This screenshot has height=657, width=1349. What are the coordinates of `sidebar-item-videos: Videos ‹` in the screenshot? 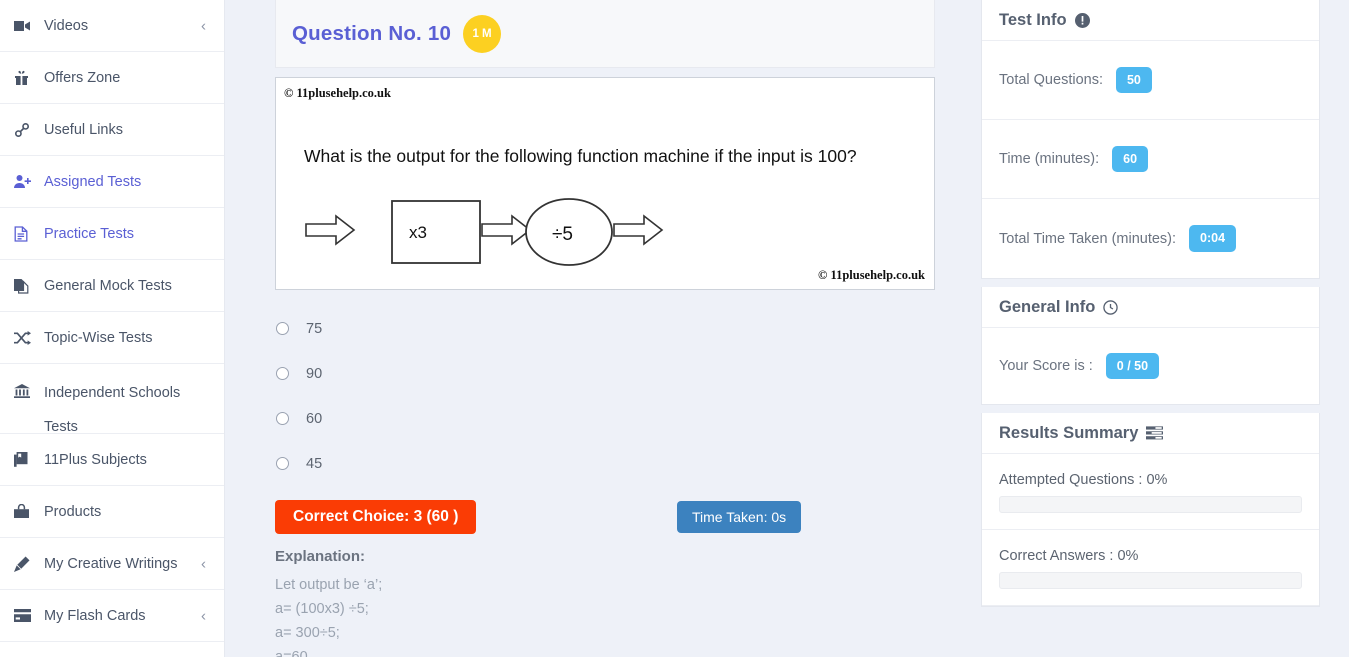 It's located at (112, 26).